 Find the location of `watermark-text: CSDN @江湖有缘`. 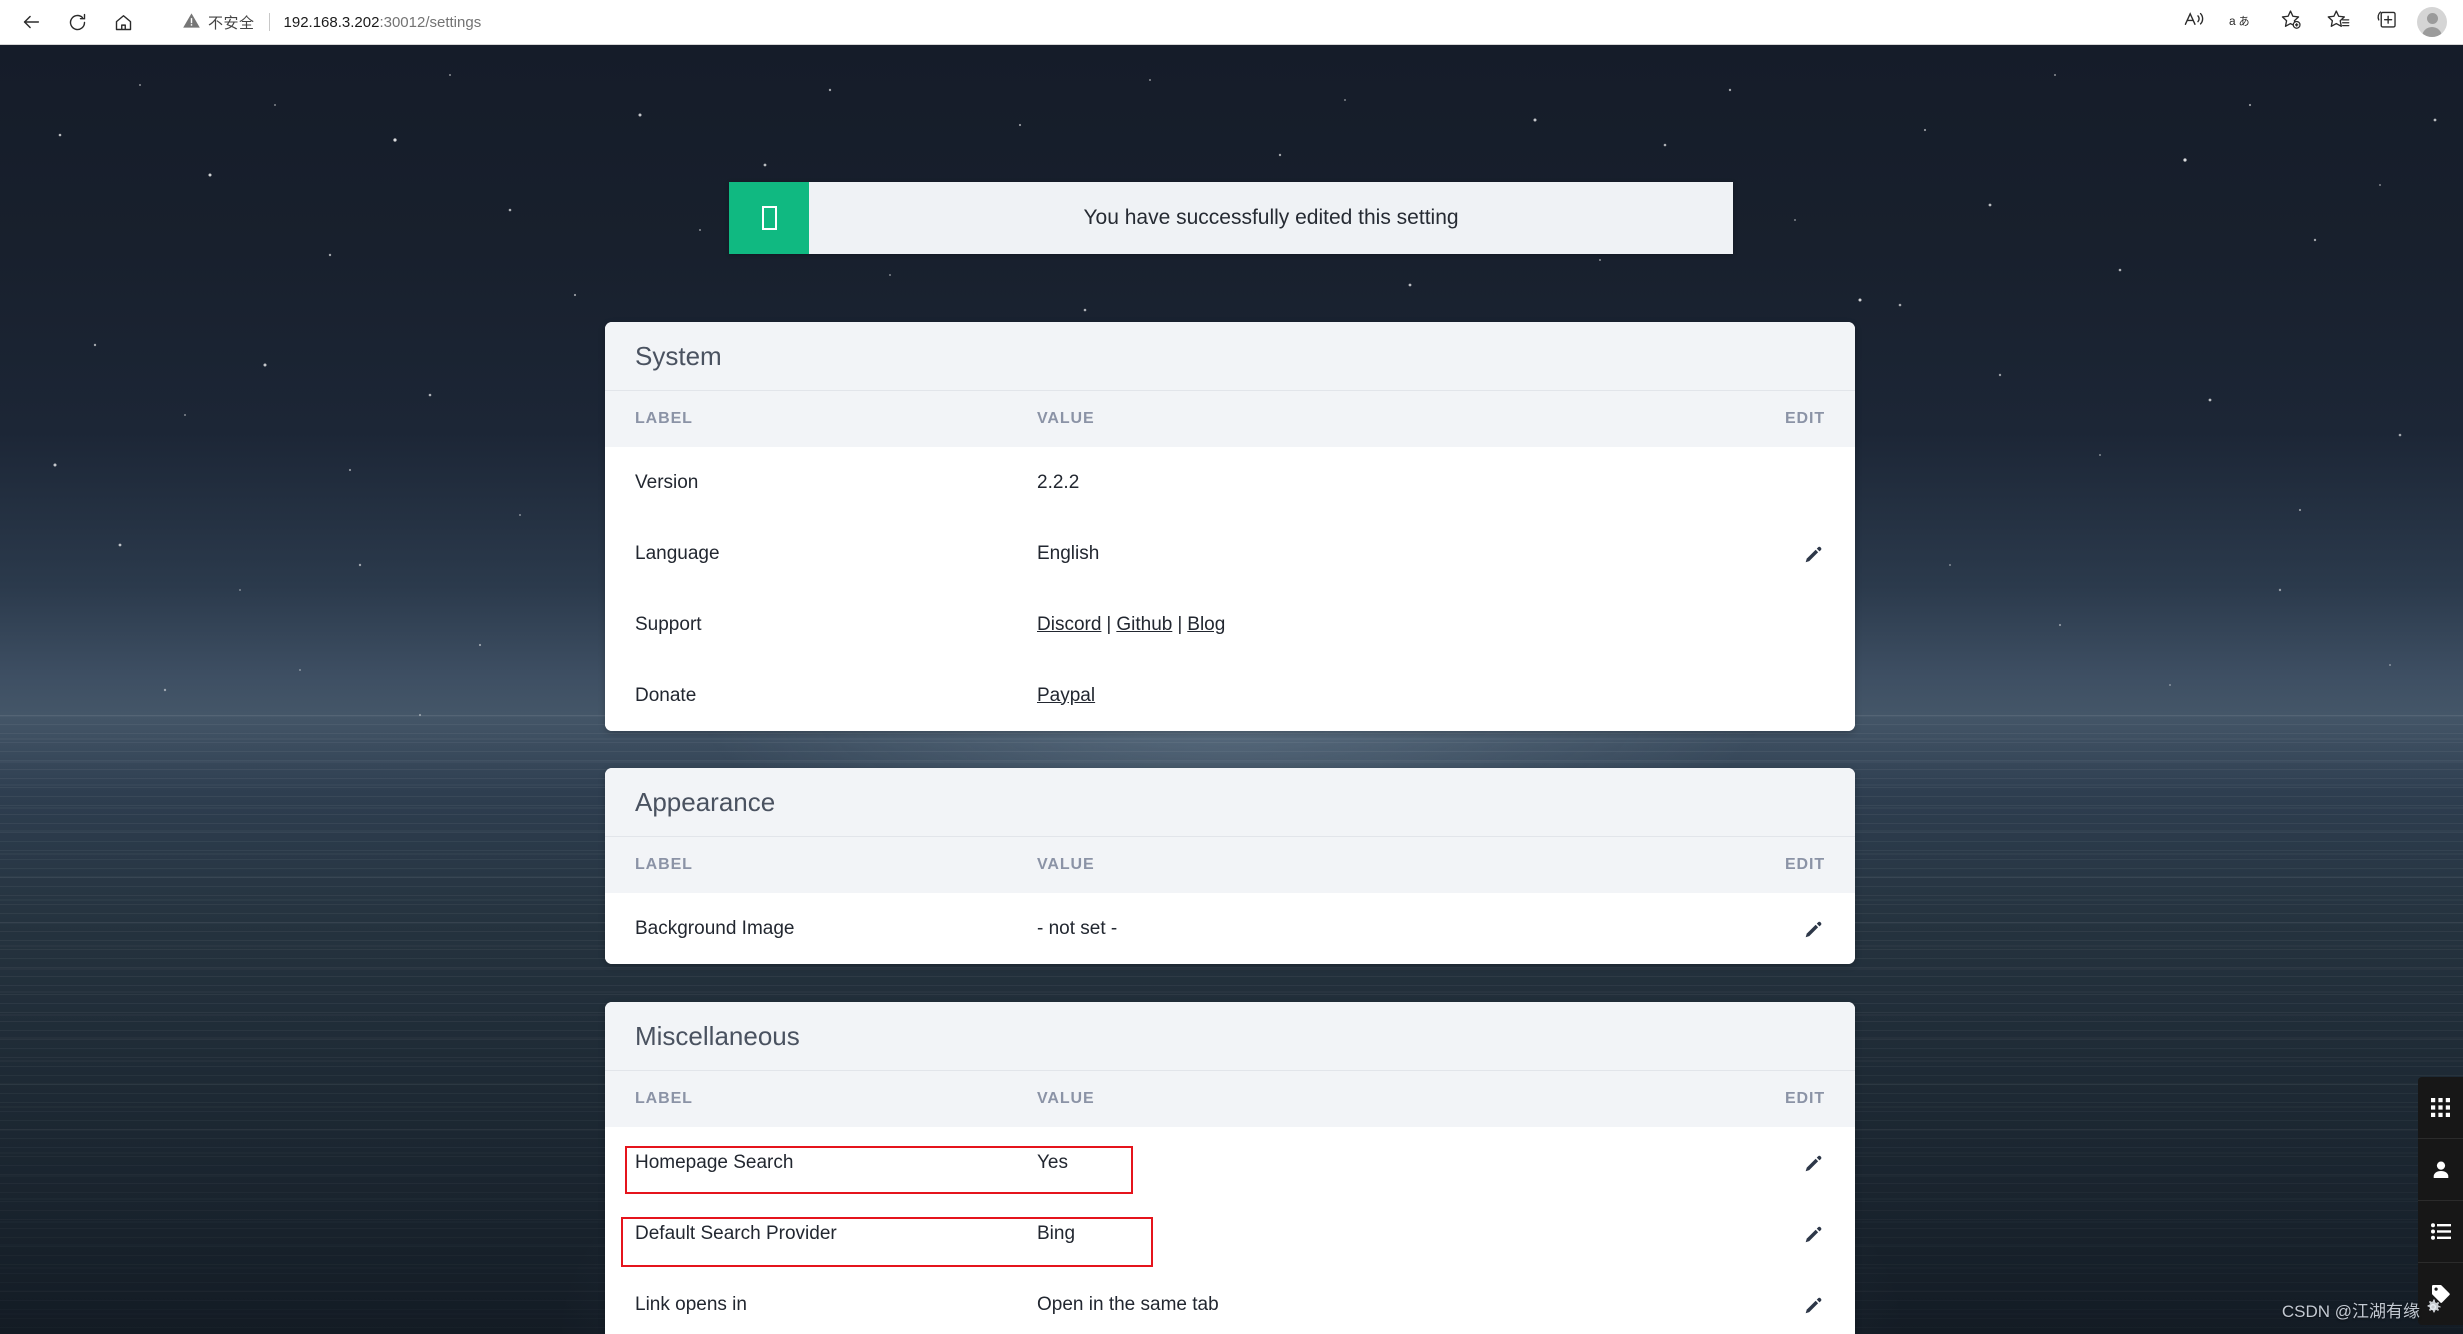

watermark-text: CSDN @江湖有缘 is located at coordinates (2350, 1311).